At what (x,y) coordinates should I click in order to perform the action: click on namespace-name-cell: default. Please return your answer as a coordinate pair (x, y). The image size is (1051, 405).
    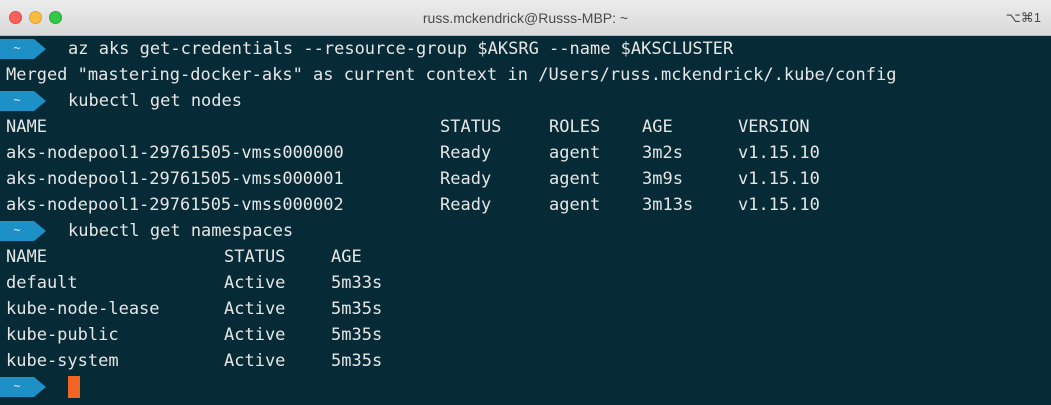
    Looking at the image, I should click on (42, 283).